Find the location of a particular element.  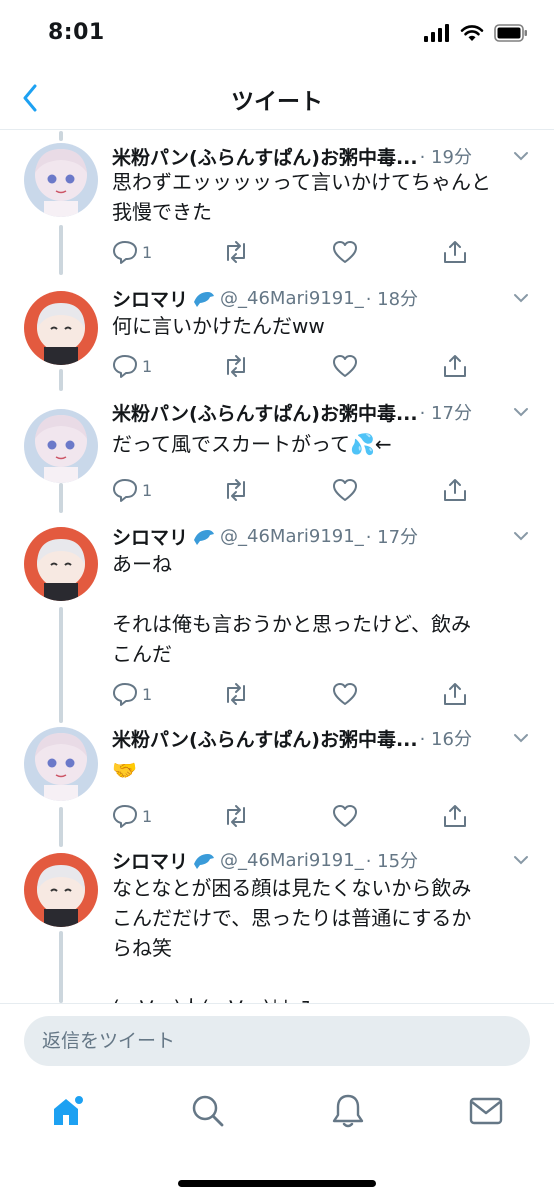

tweet-header: シロマリ @_46Mari9191_ · 18分 is located at coordinates (322, 298).